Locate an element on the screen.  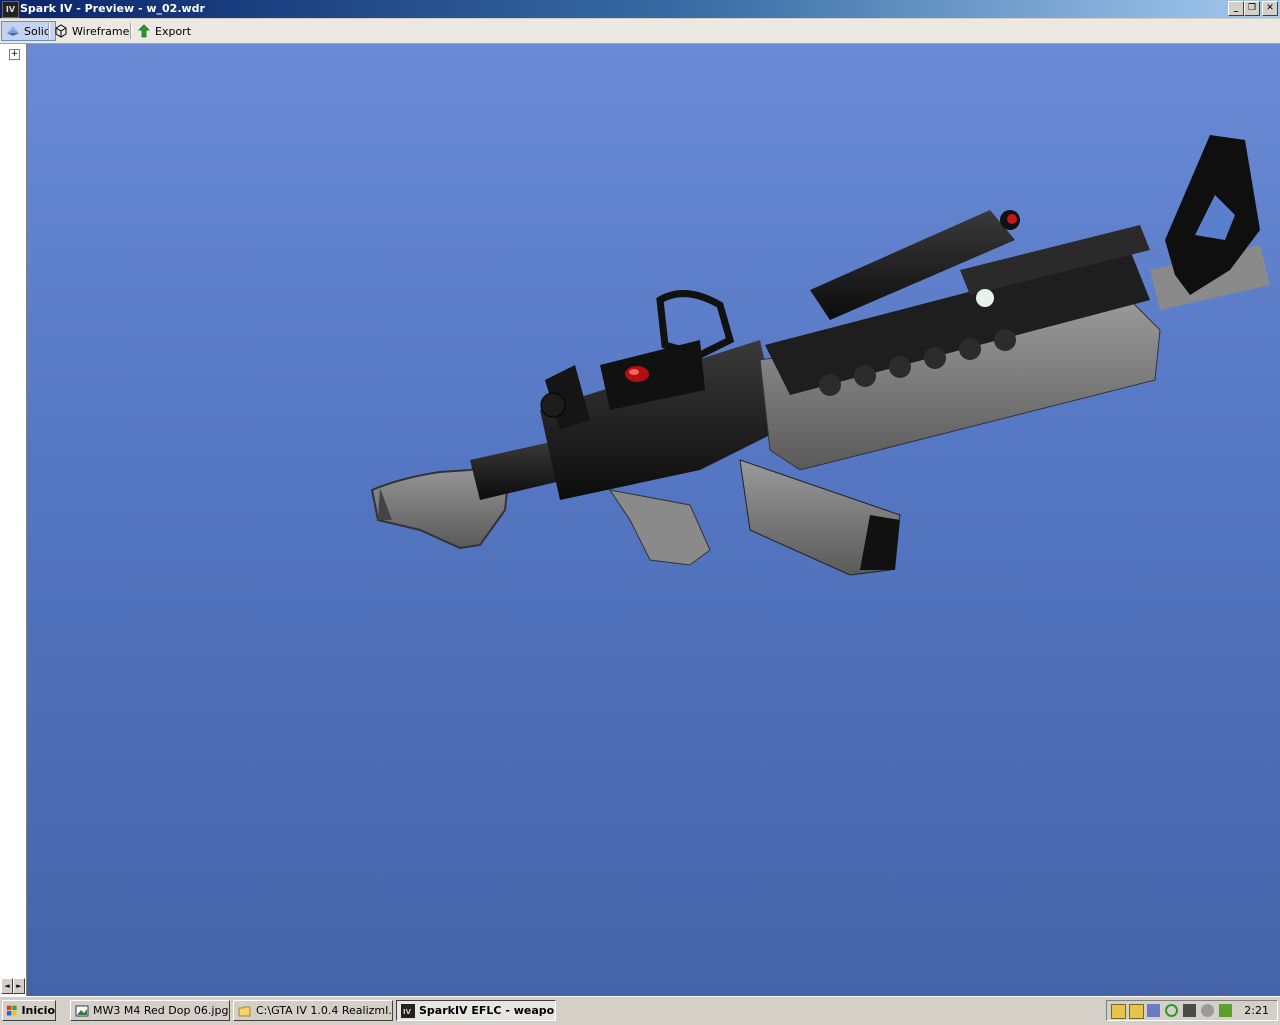
windows-logo-icon is located at coordinates (11, 1010).